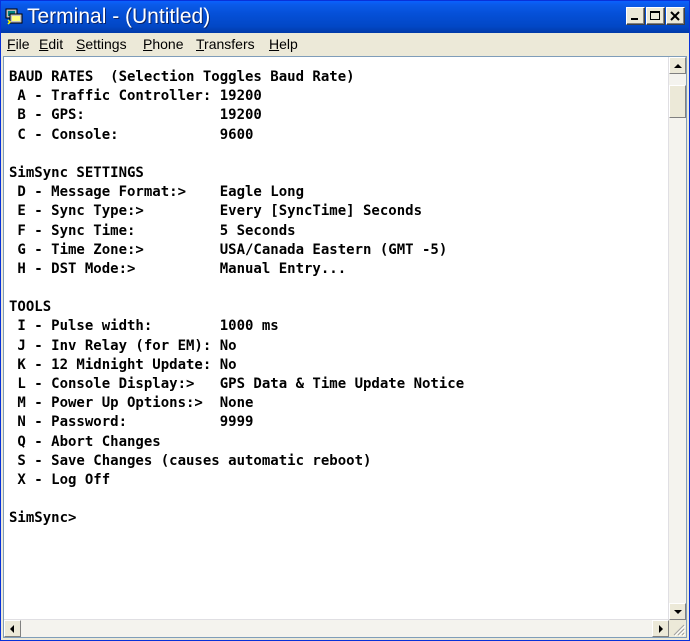  I want to click on menu-help-label: elp, so click(288, 44).